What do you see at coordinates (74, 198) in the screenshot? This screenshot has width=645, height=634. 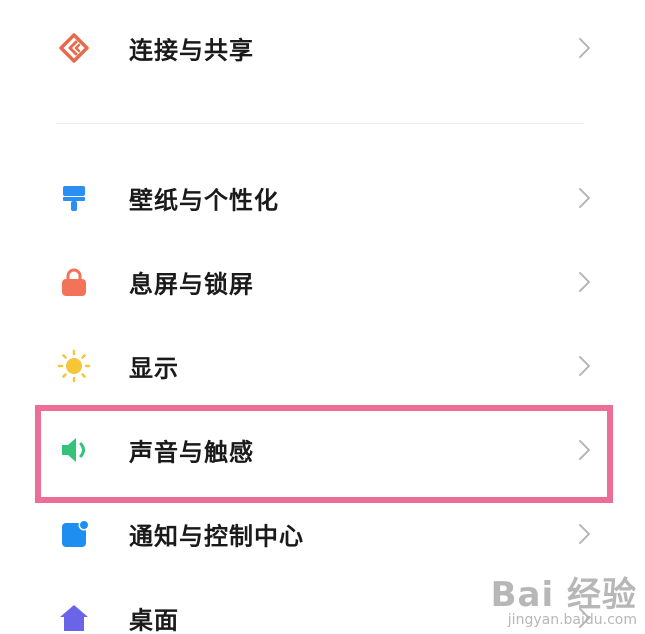 I see `paintbrush-icon` at bounding box center [74, 198].